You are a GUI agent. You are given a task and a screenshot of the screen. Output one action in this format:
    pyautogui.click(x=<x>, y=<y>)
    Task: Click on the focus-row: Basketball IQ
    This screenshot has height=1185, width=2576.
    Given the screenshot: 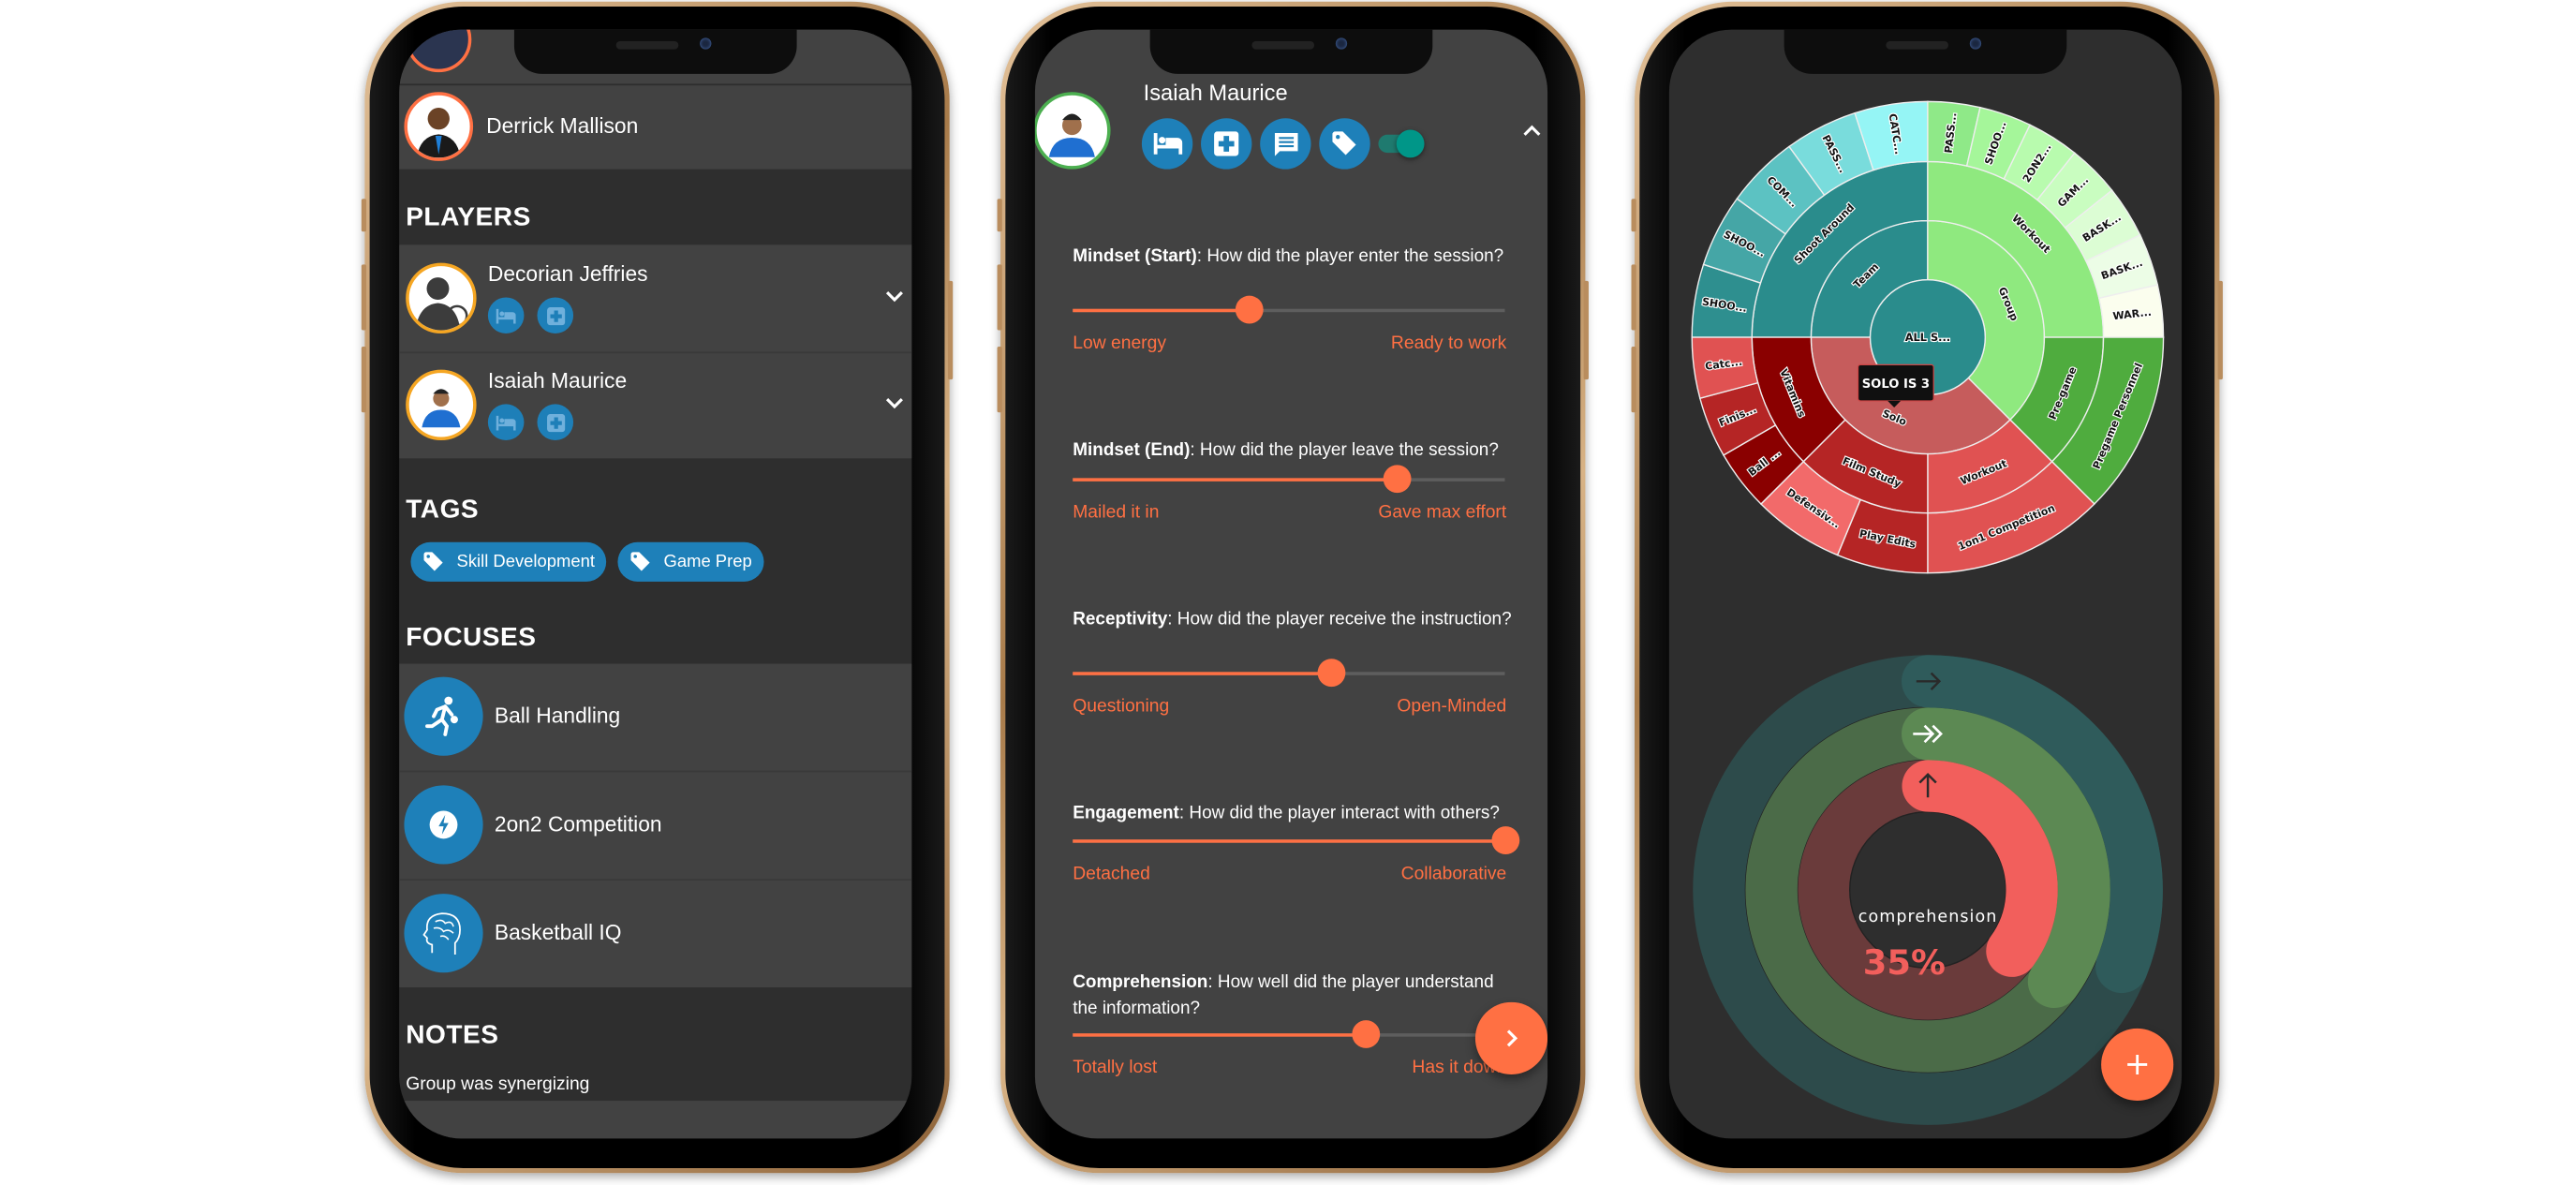 What is the action you would take?
    pyautogui.click(x=656, y=935)
    